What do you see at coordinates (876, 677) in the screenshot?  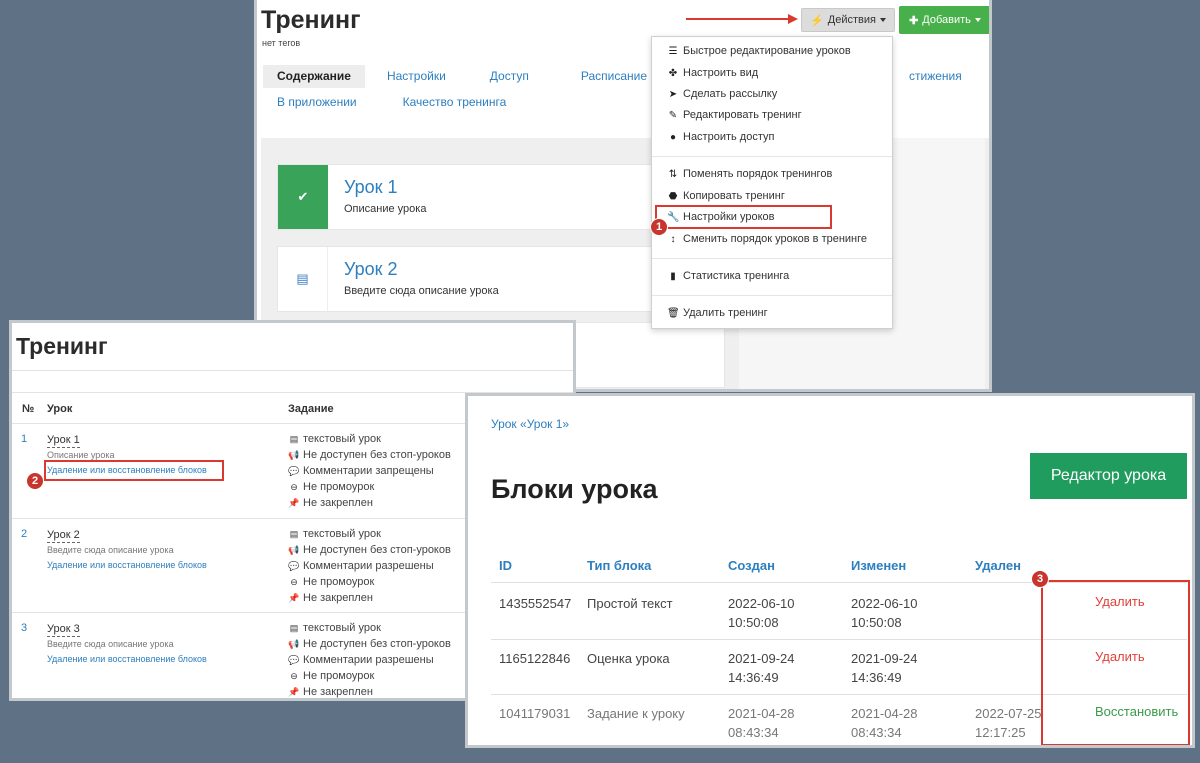 I see `modified-time: 14:36:49` at bounding box center [876, 677].